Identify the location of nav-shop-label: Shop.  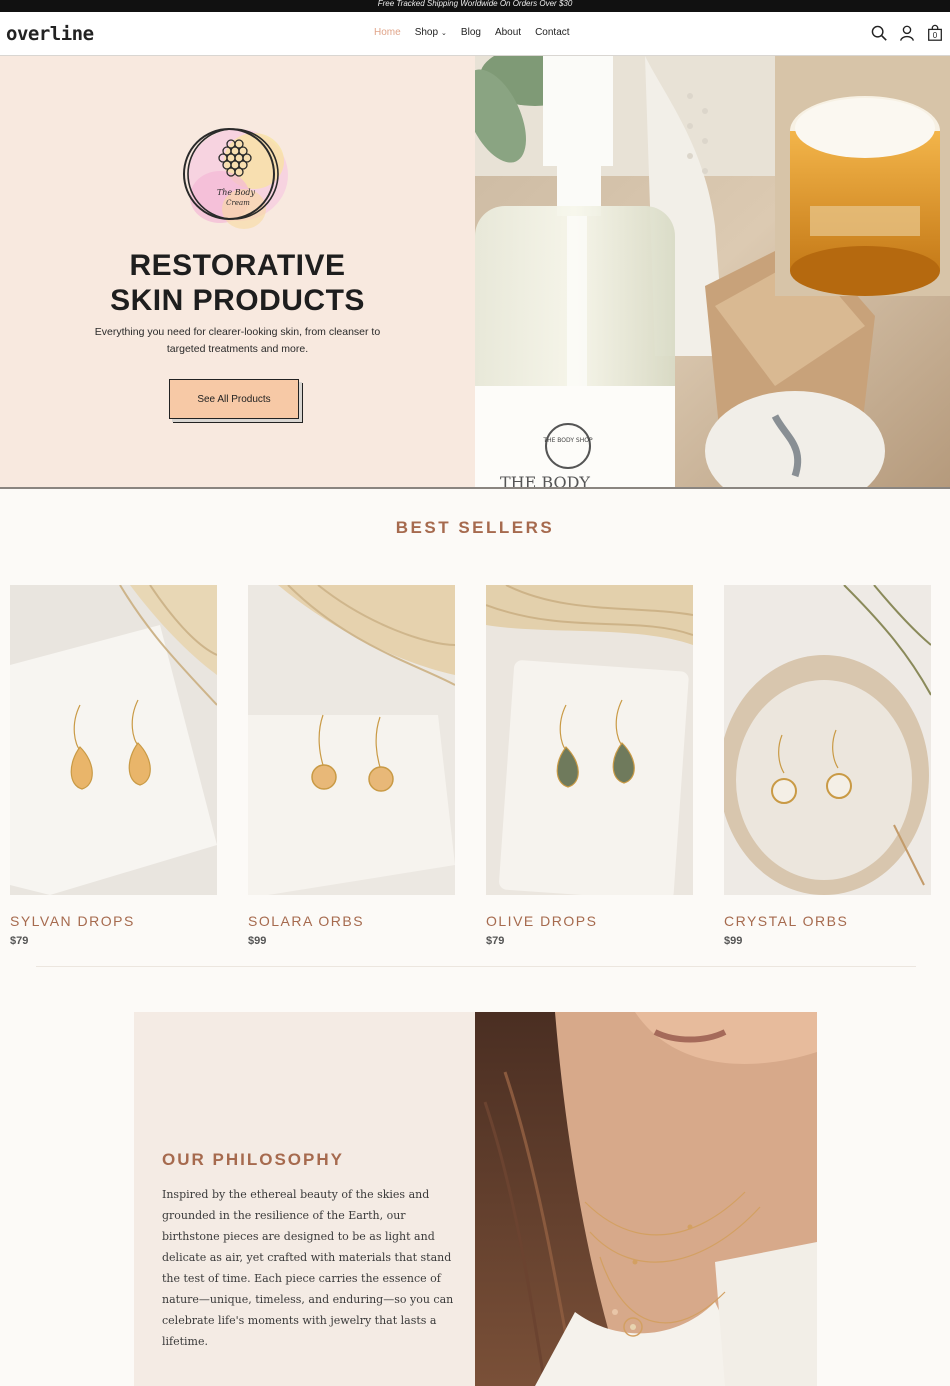
(426, 32).